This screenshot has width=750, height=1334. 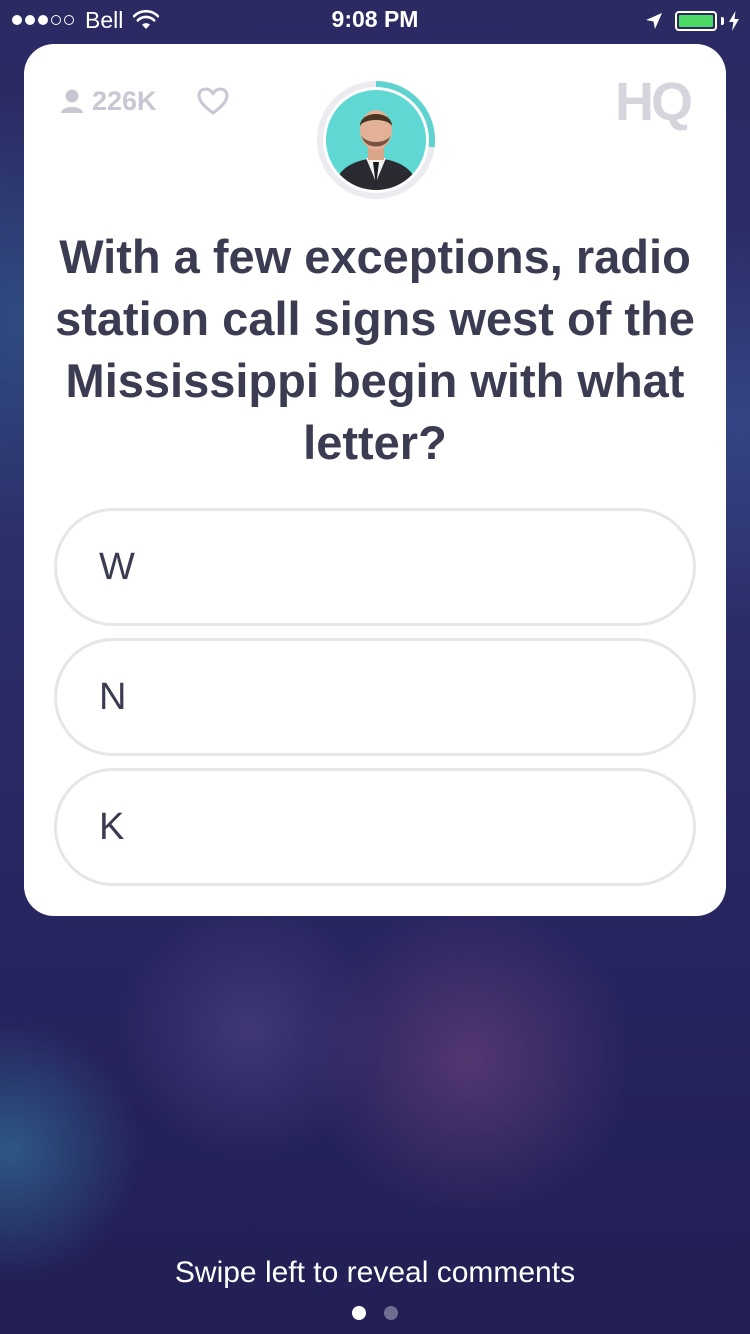 I want to click on charging-bolt-icon, so click(x=734, y=21).